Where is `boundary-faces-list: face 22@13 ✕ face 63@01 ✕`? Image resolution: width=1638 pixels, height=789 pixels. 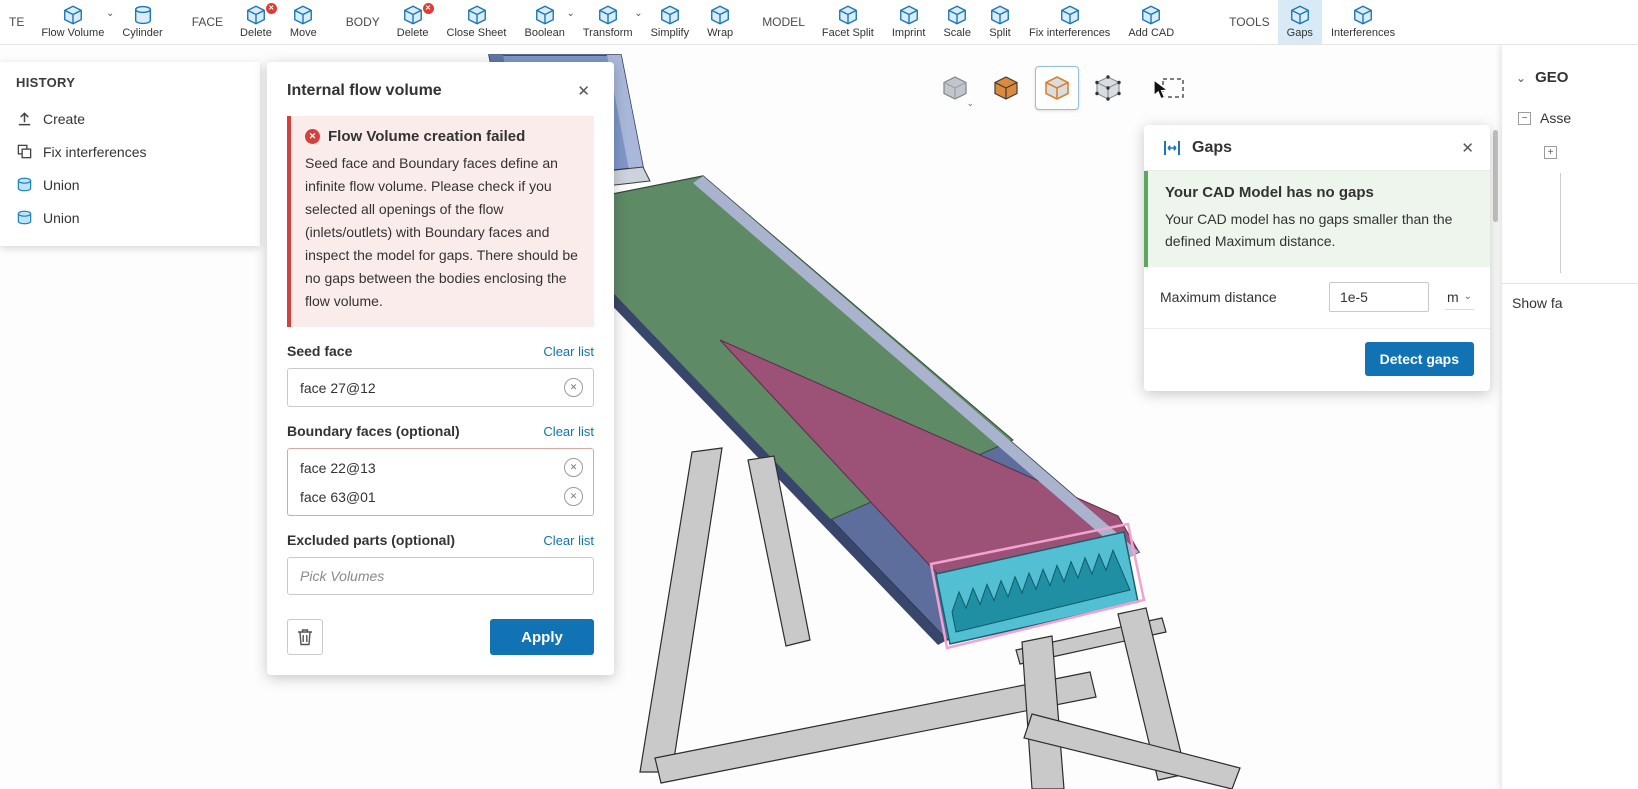
boundary-faces-list: face 22@13 ✕ face 63@01 ✕ is located at coordinates (440, 482).